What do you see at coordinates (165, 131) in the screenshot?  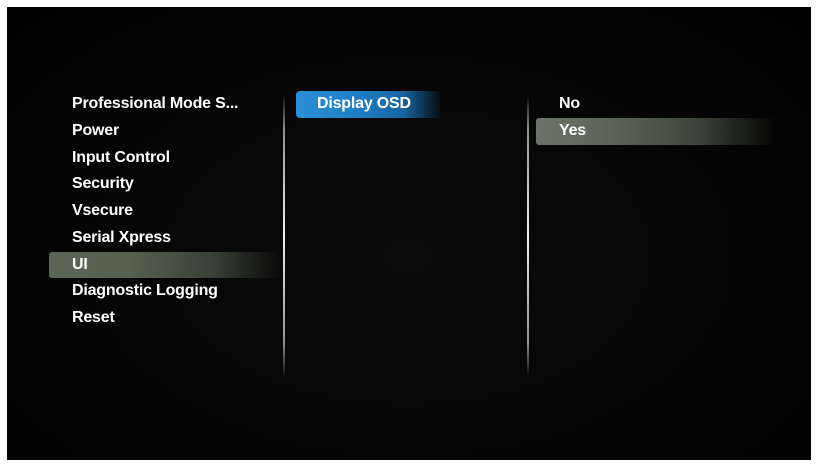 I see `menu-item-power: Power` at bounding box center [165, 131].